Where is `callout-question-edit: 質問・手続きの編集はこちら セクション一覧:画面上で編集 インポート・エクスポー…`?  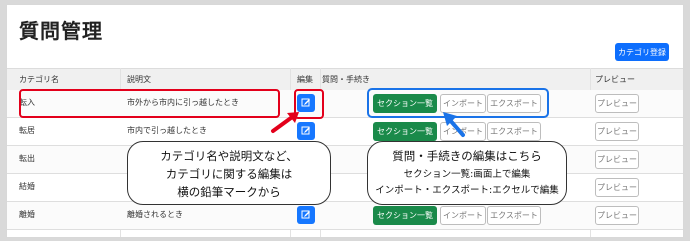 callout-question-edit: 質問・手続きの編集はこちら セクション一覧:画面上で編集 インポート・エクスポー… is located at coordinates (467, 173).